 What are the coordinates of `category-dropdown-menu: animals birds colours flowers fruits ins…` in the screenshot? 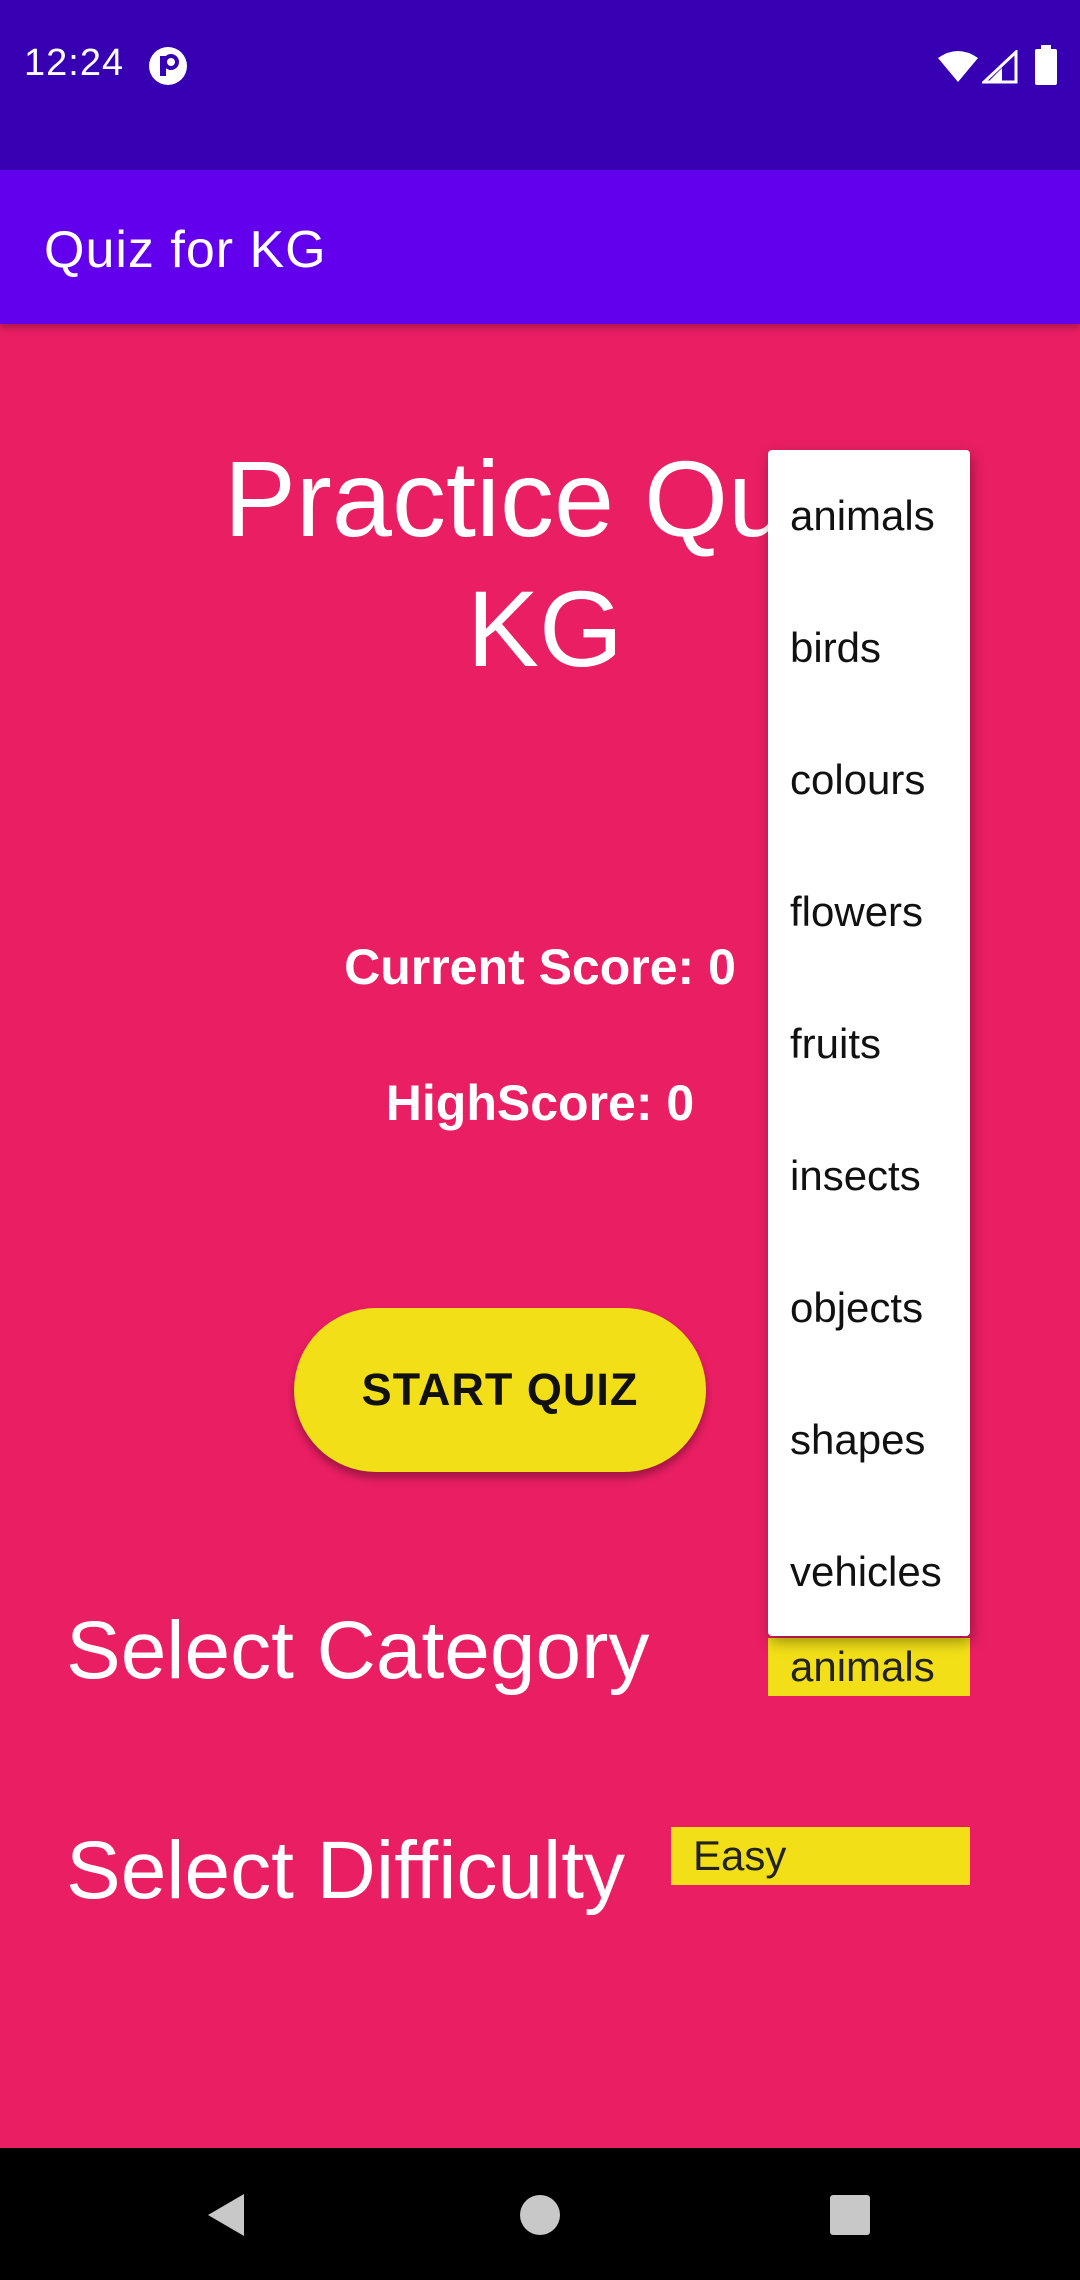 It's located at (869, 1043).